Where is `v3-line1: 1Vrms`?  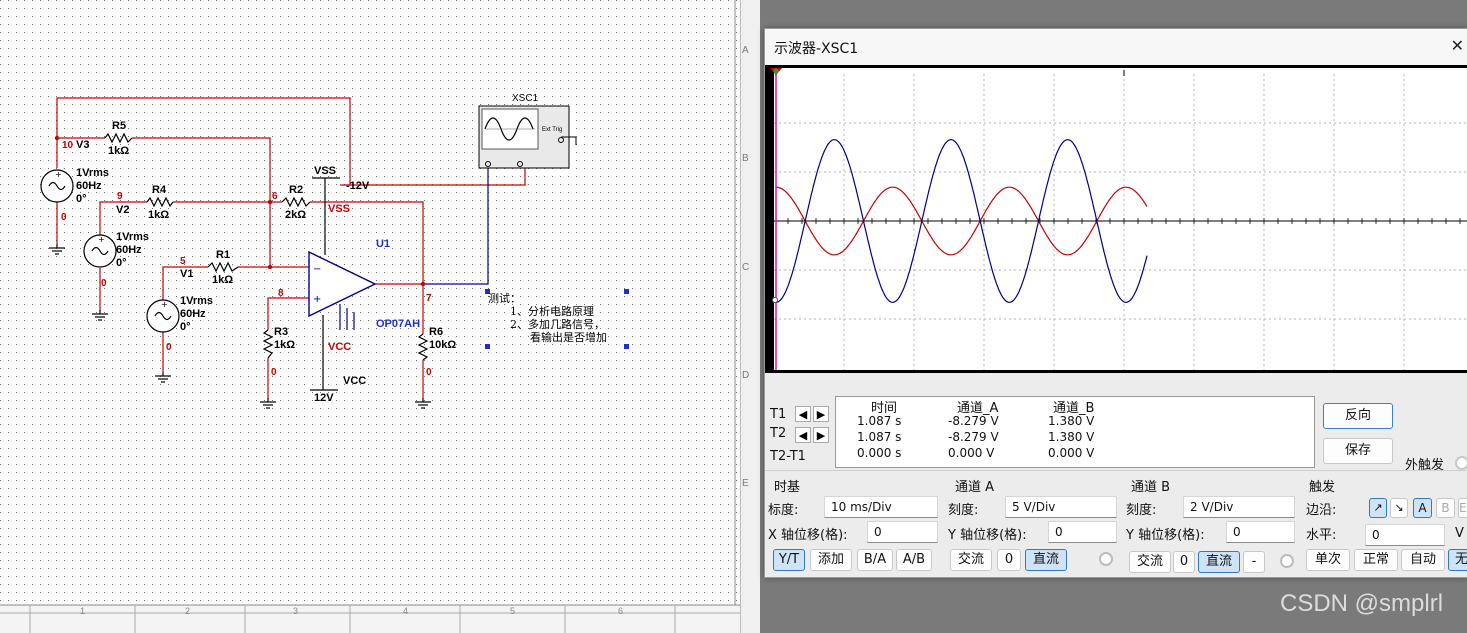 v3-line1: 1Vrms is located at coordinates (92, 173).